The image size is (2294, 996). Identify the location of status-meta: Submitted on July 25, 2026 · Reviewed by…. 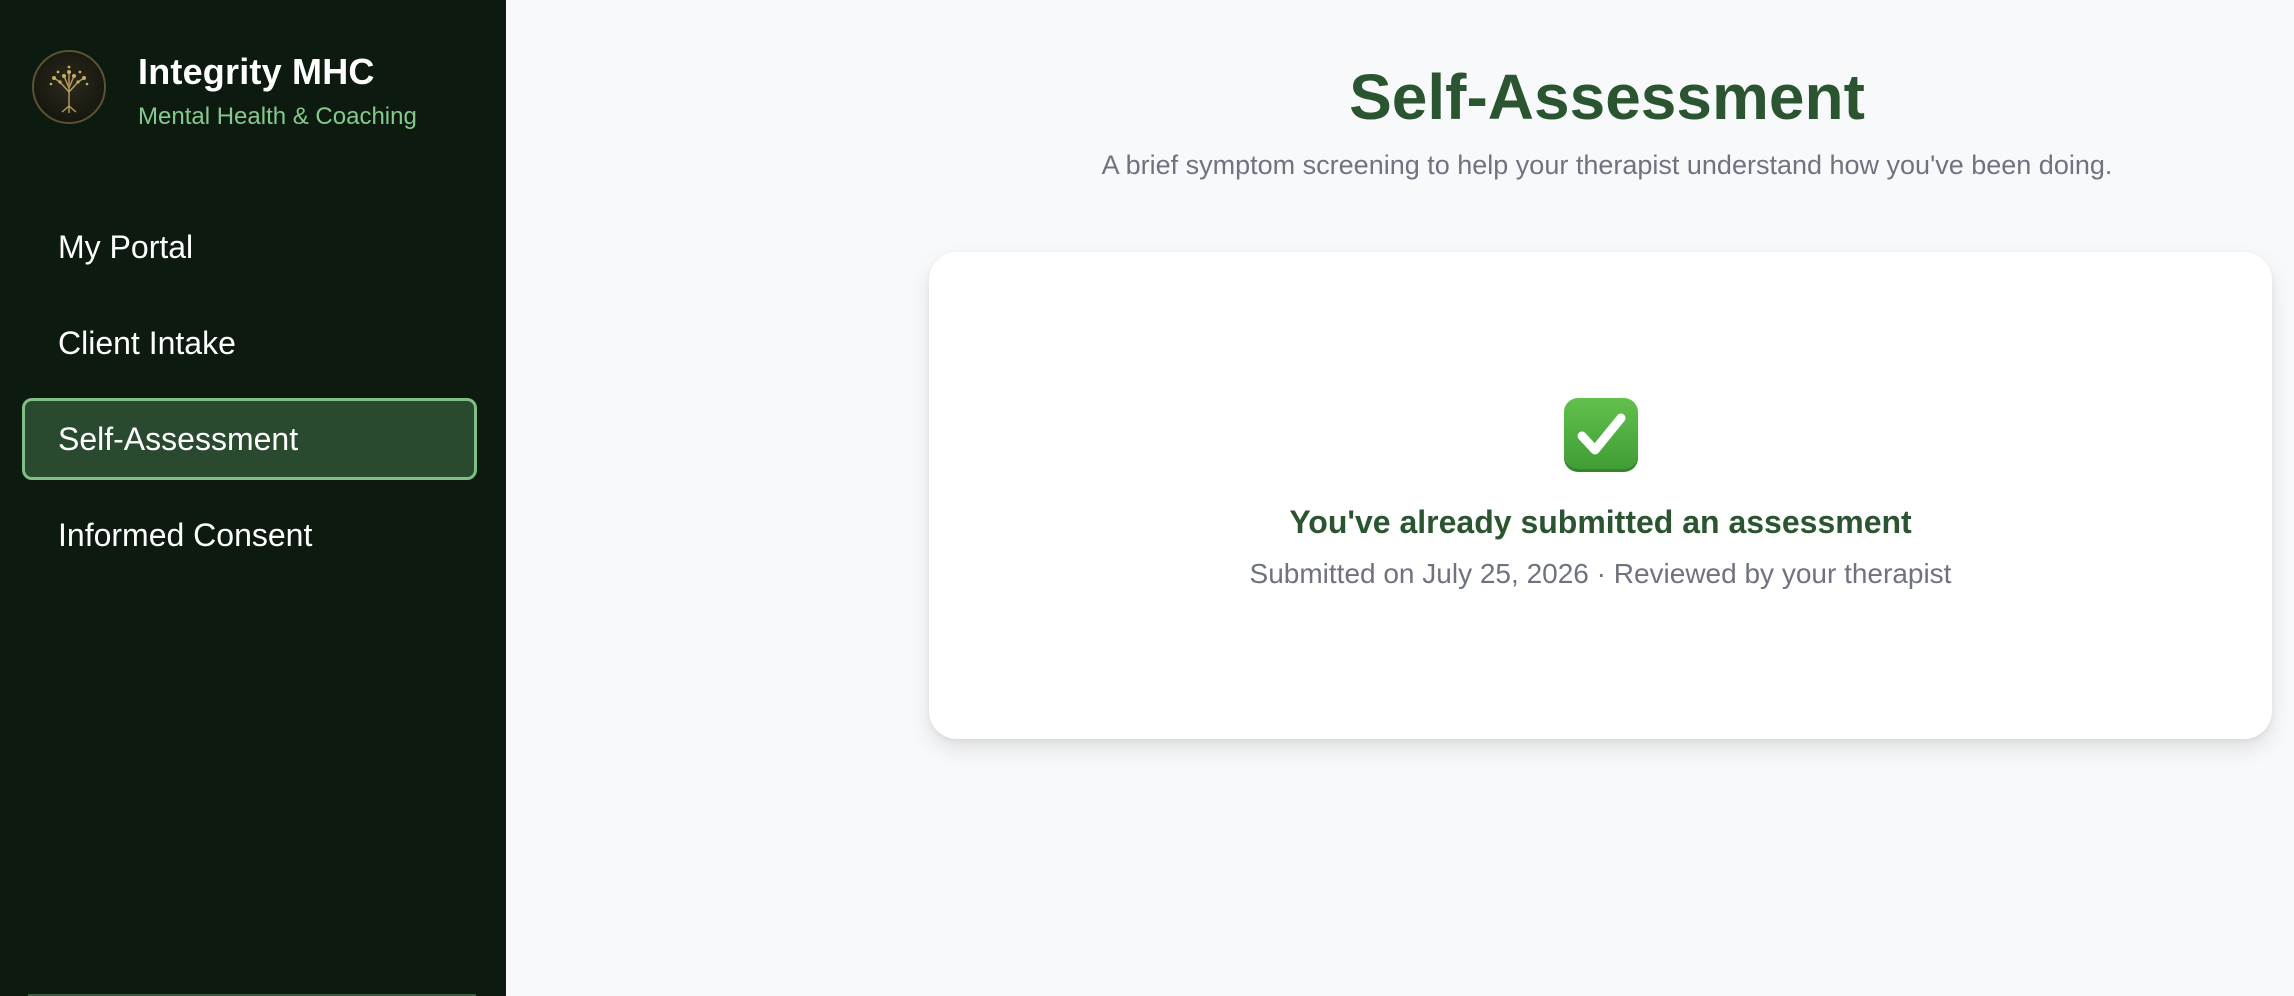
(1600, 573).